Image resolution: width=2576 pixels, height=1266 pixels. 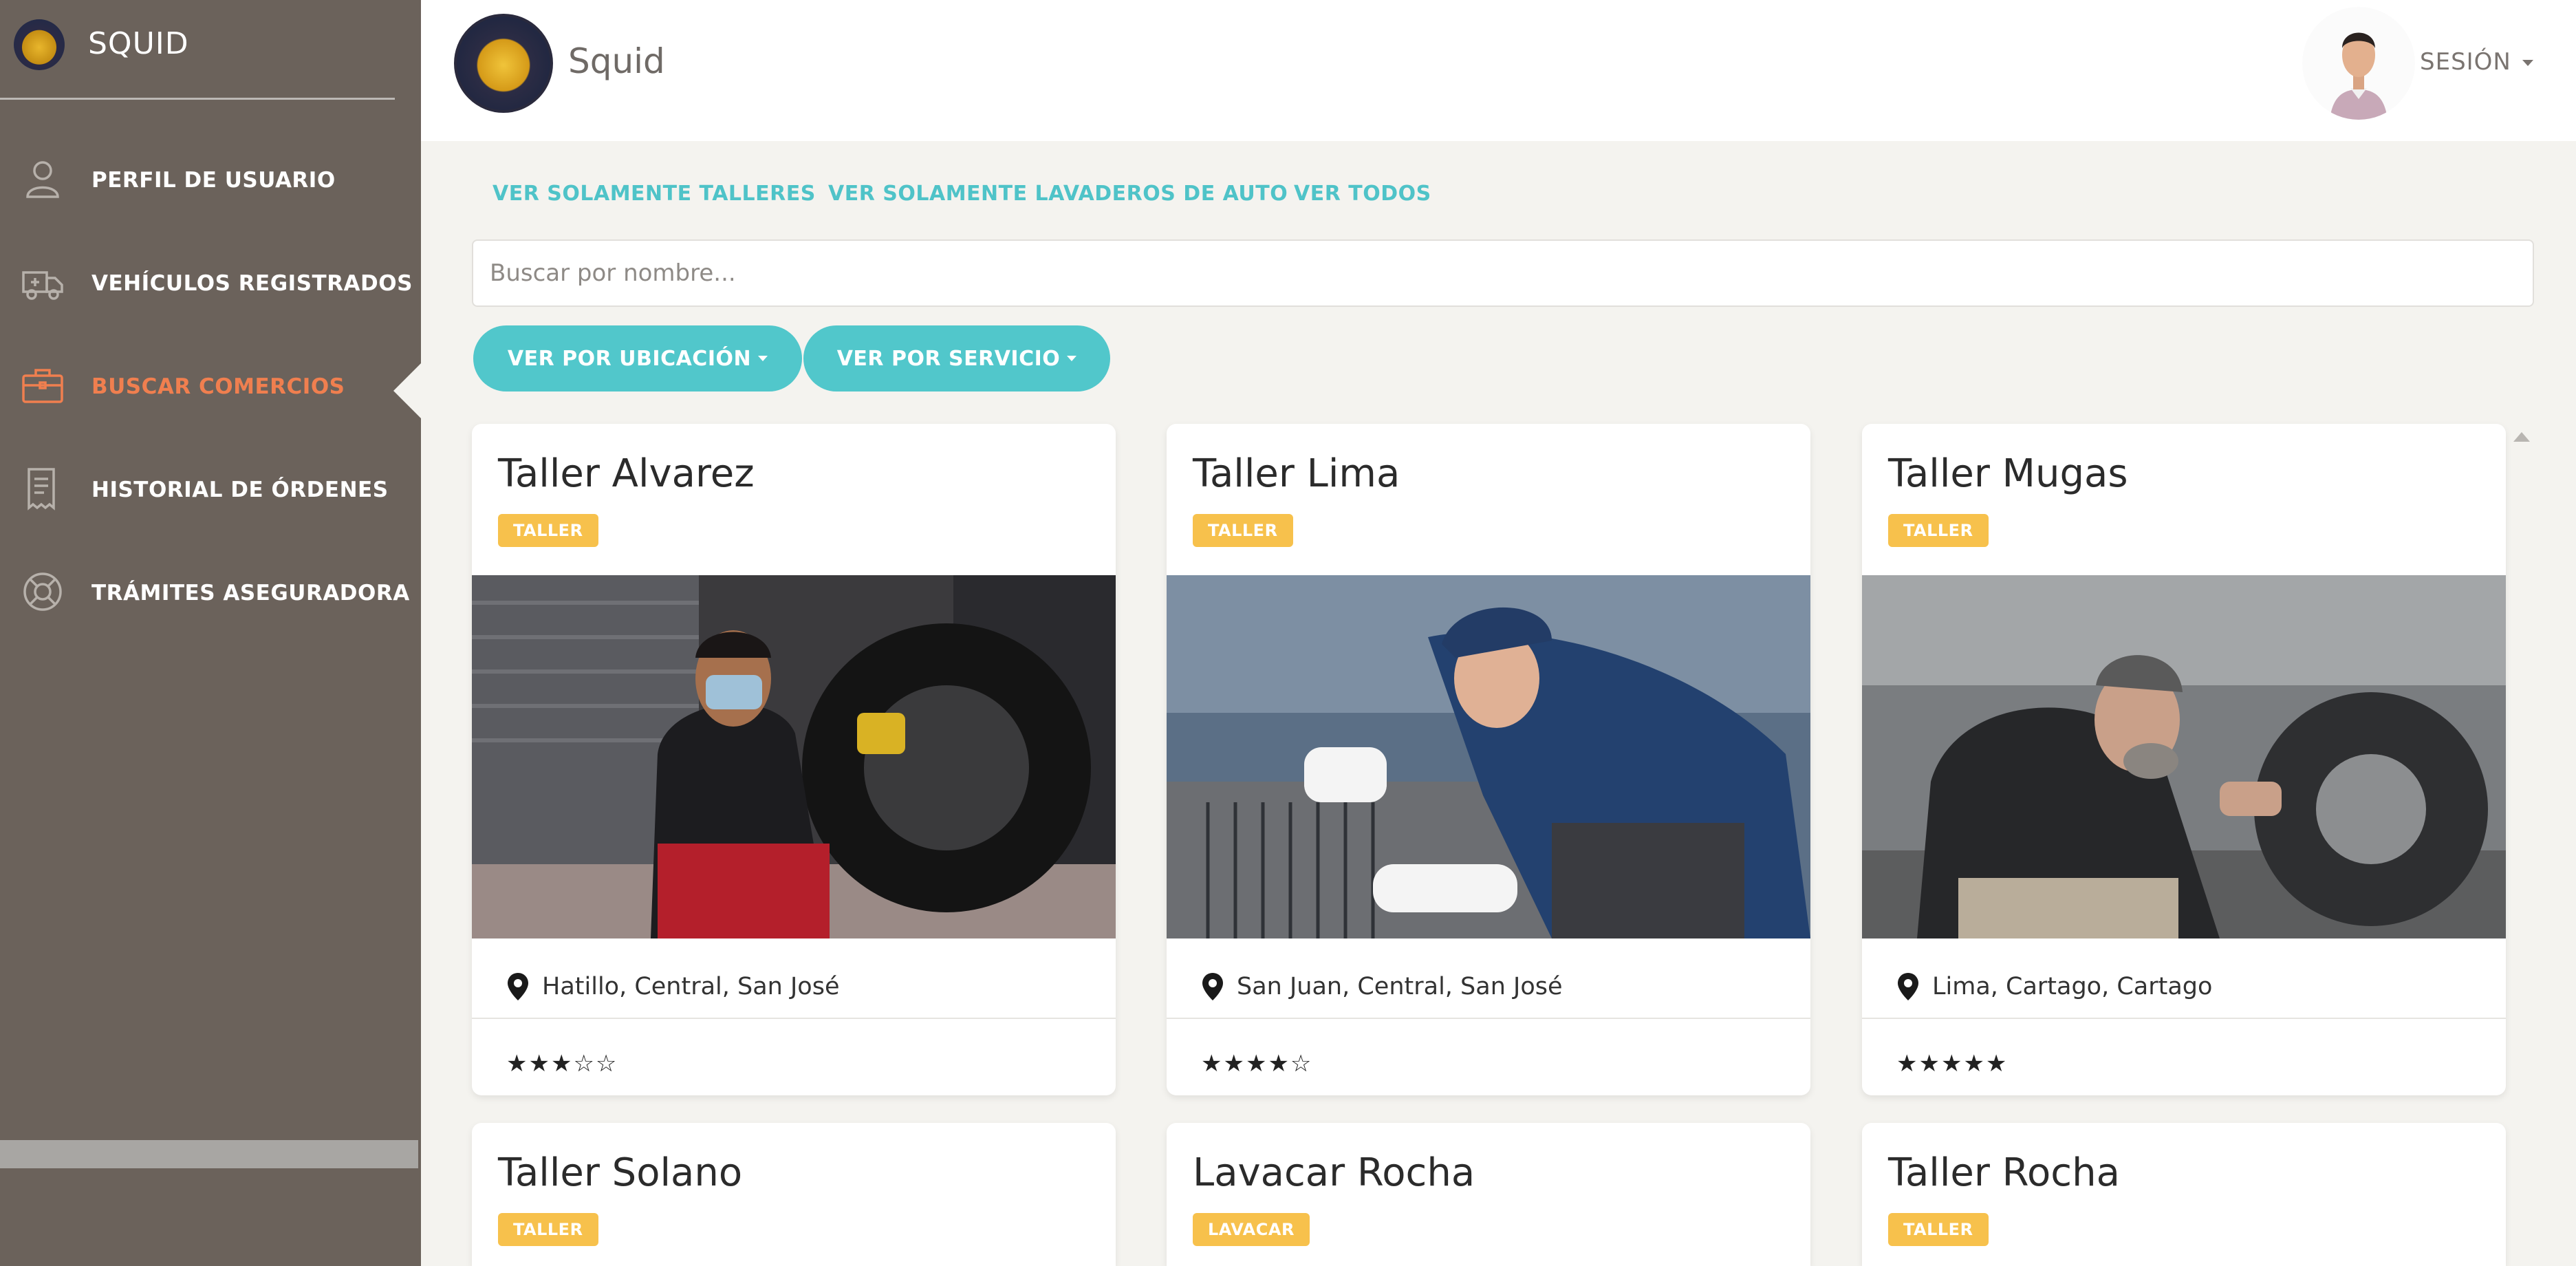 I want to click on session-label: SESIÓN, so click(x=2465, y=62).